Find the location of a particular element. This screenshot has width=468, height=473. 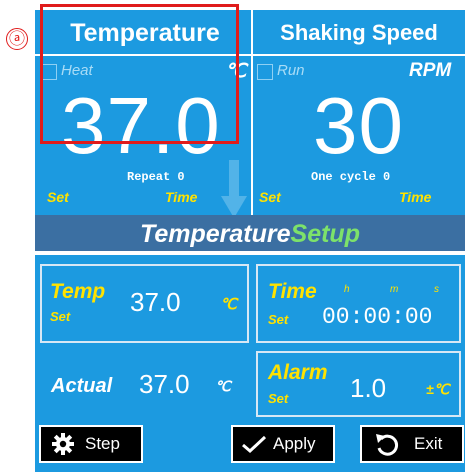

temp-field-set-label: Set is located at coordinates (60, 316).